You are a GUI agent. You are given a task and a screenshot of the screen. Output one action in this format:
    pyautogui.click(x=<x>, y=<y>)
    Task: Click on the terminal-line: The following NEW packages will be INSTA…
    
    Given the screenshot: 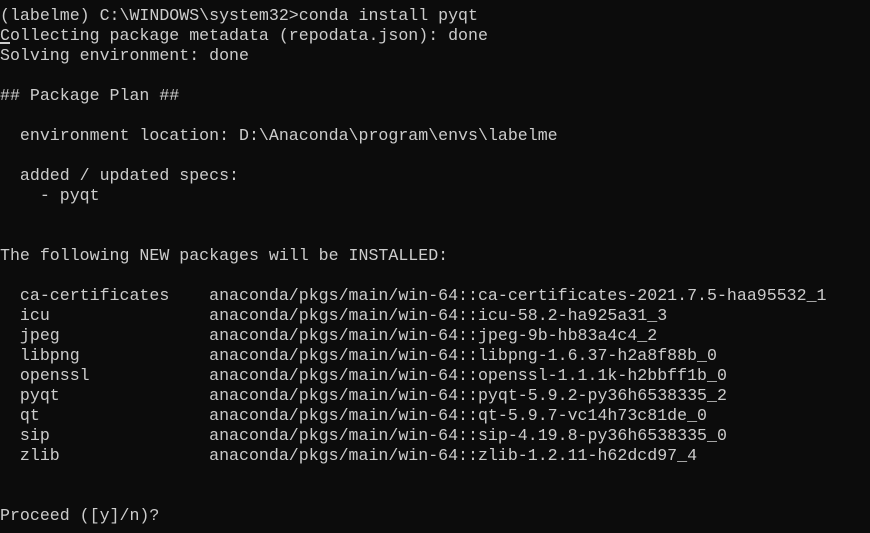 What is the action you would take?
    pyautogui.click(x=224, y=255)
    